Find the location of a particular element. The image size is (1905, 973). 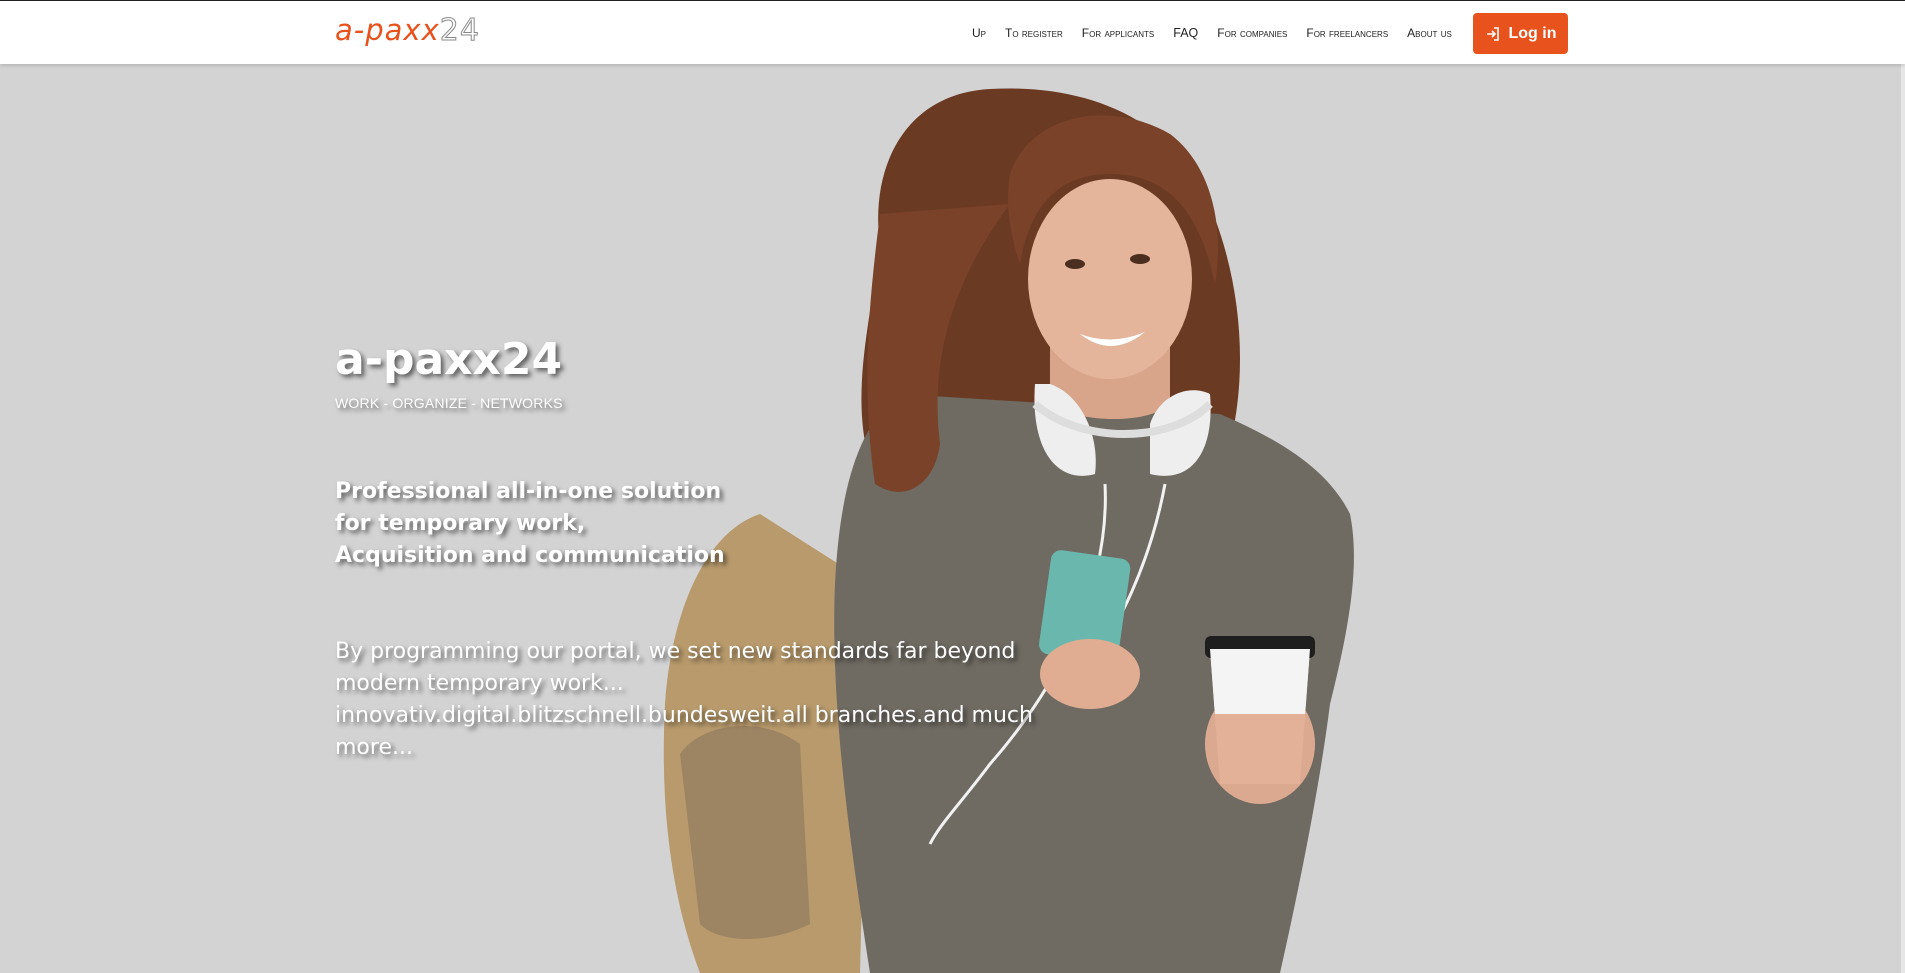

scrollbar is located at coordinates (1903, 518).